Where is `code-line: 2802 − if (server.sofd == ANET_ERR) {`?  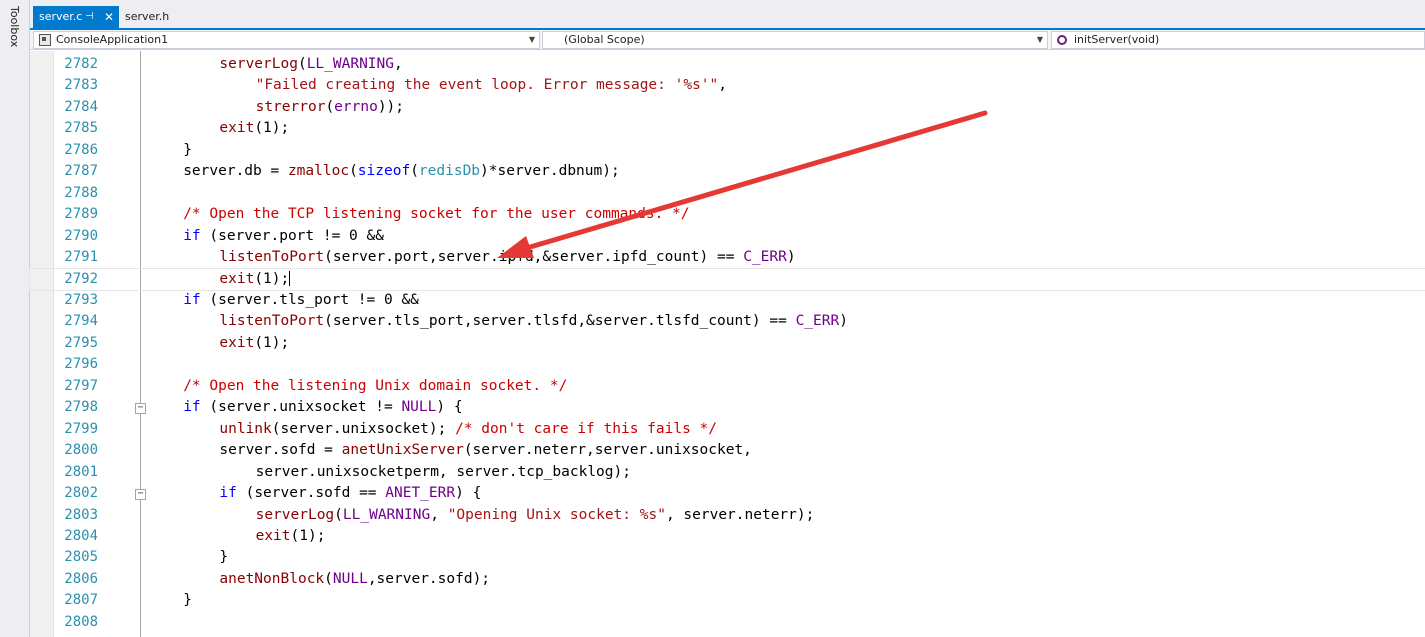
code-line: 2802 − if (server.sofd == ANET_ERR) { is located at coordinates (727, 493).